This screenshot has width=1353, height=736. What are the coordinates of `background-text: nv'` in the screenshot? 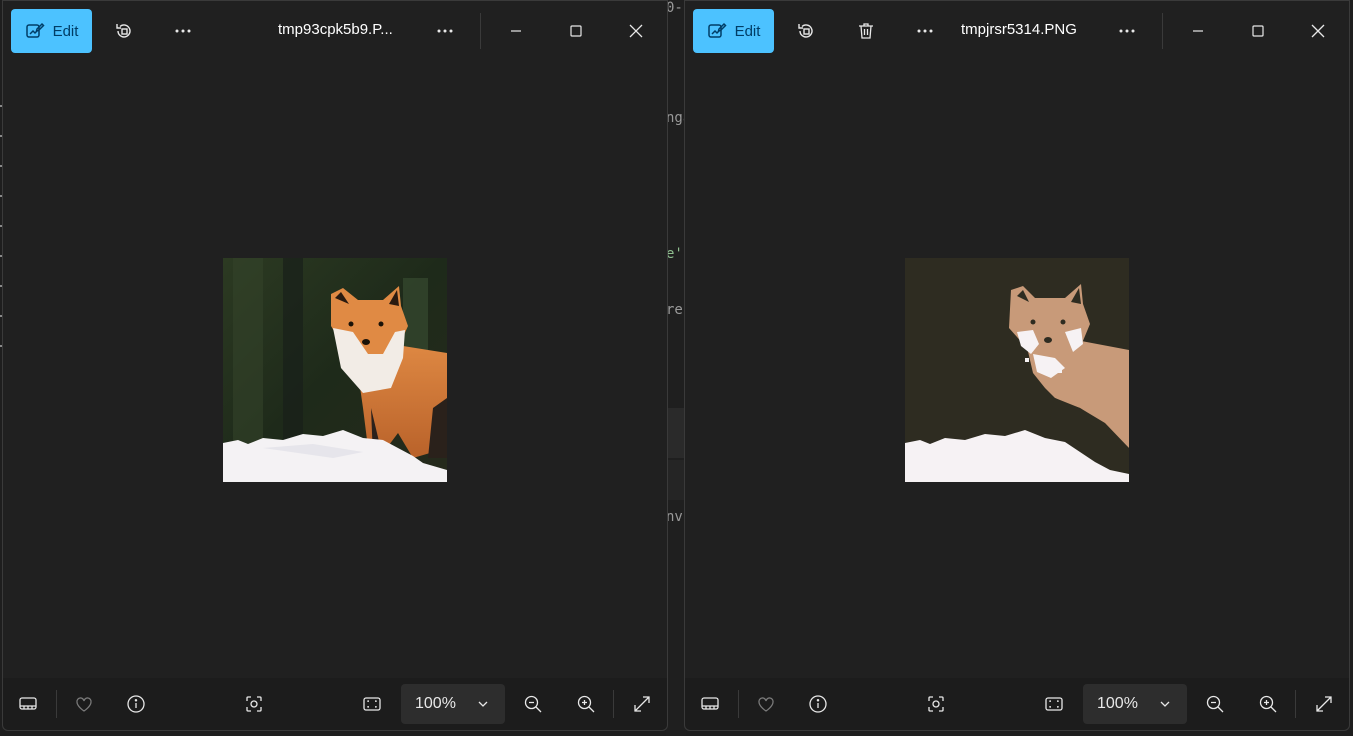 It's located at (676, 517).